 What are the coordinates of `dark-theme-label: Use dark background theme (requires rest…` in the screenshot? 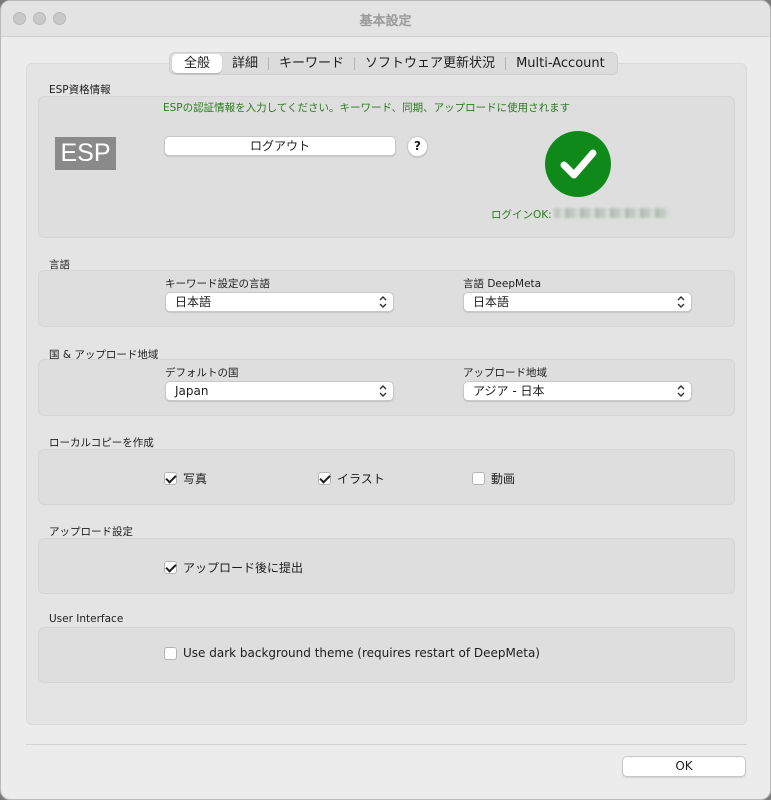 It's located at (361, 653).